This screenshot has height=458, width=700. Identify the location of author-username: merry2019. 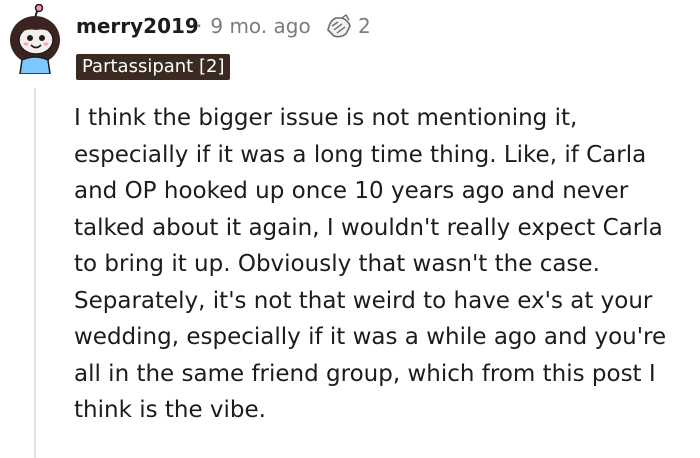
(137, 26).